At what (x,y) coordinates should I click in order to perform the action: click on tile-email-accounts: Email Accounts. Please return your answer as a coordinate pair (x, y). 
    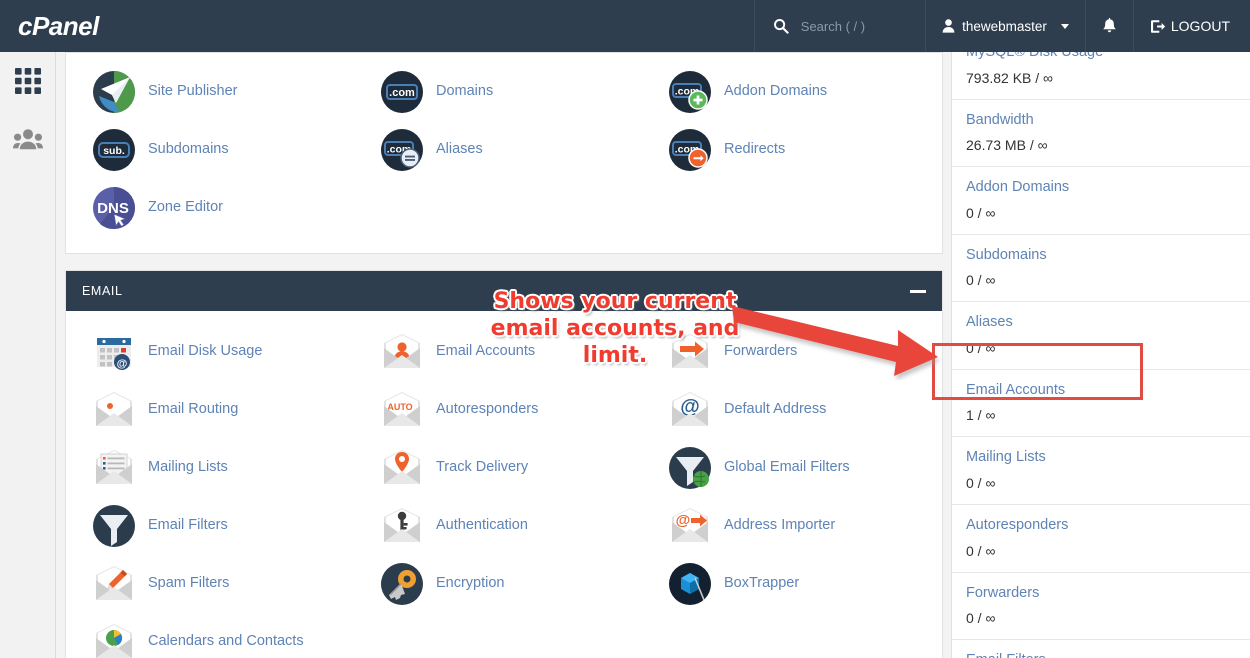
    Looking at the image, I should click on (504, 352).